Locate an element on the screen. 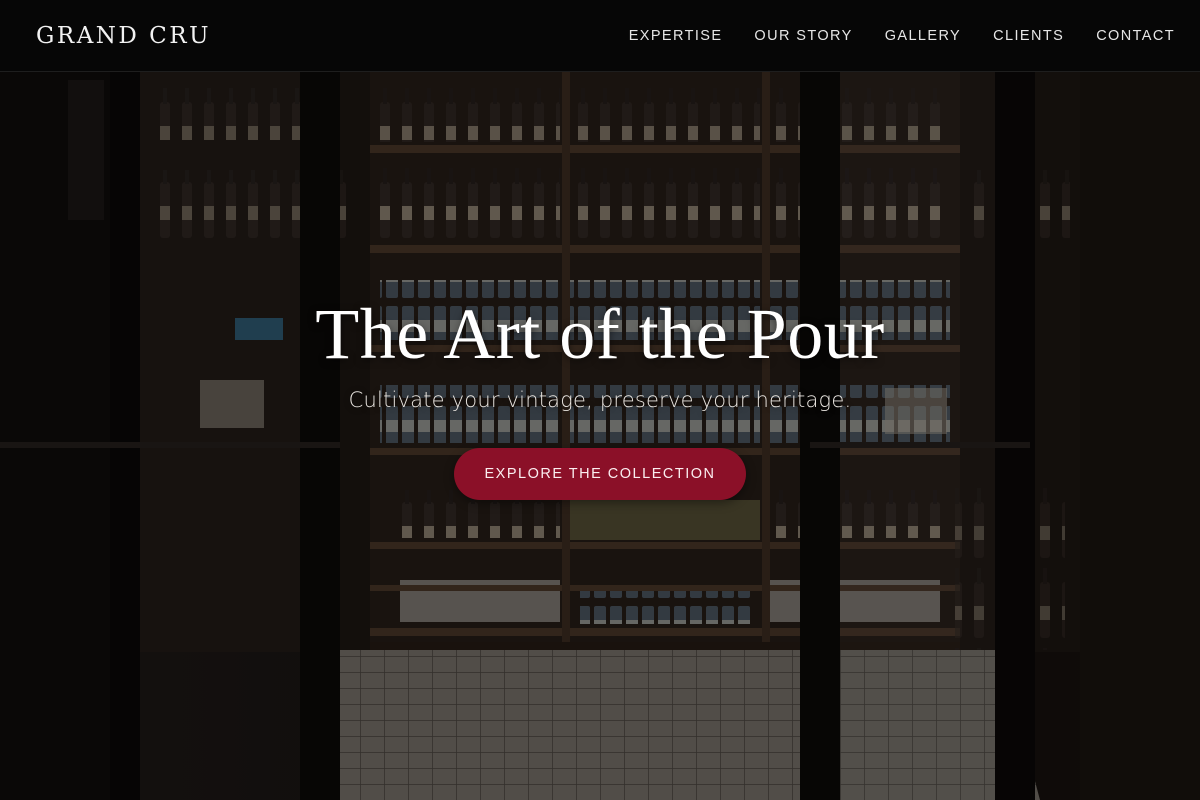  nav-link-gallery: GALLERY is located at coordinates (923, 36).